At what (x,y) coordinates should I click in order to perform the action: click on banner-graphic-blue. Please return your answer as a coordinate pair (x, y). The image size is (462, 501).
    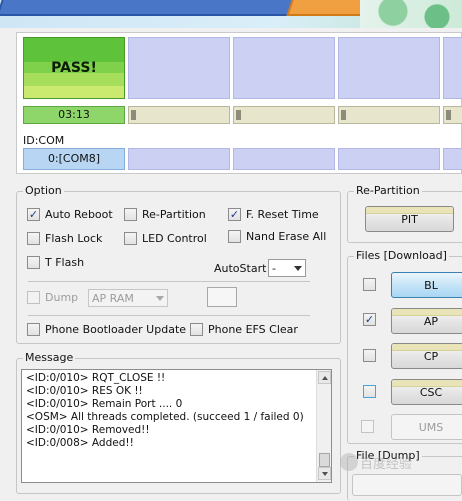
    Looking at the image, I should click on (162, 8).